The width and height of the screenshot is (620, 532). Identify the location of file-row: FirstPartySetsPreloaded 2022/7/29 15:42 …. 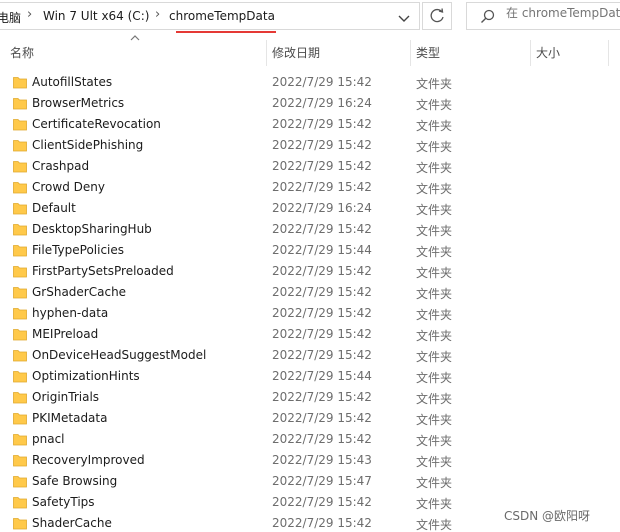
(310, 271).